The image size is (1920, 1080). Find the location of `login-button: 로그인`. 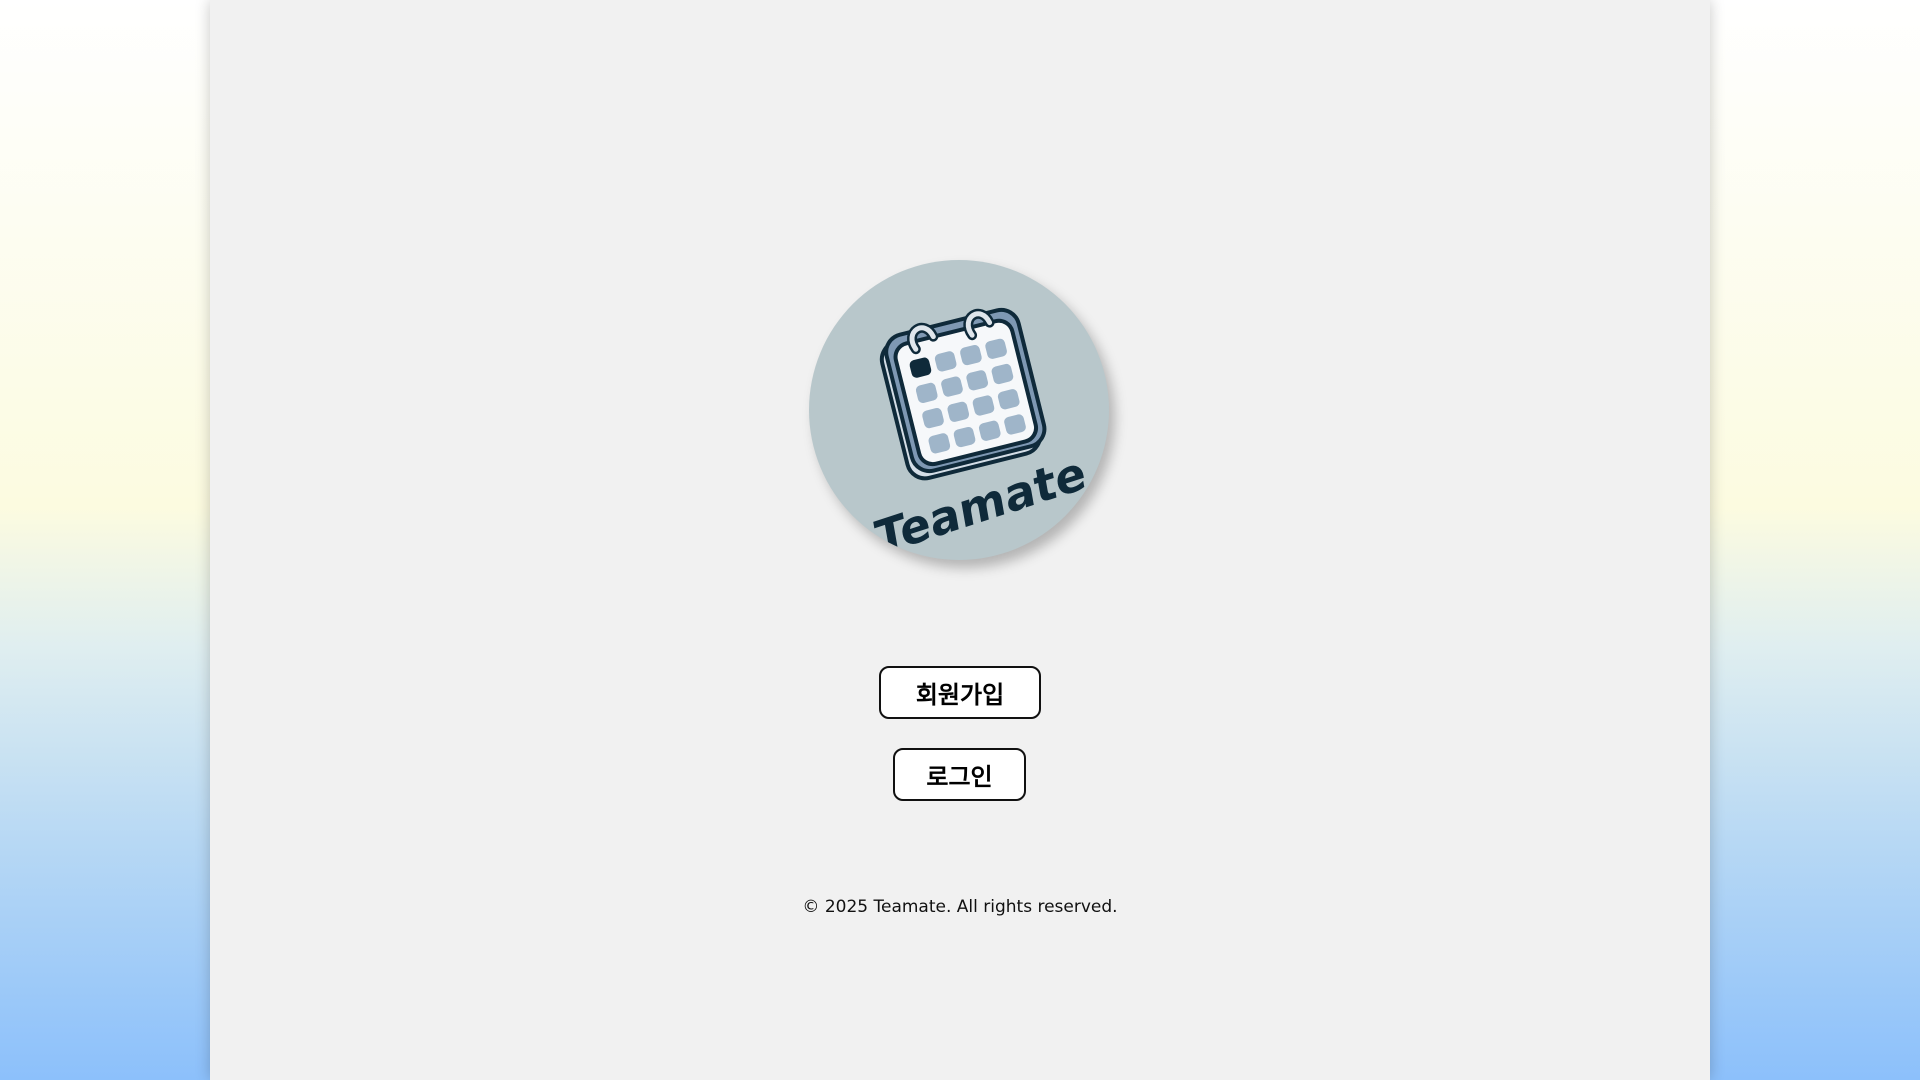

login-button: 로그인 is located at coordinates (959, 774).